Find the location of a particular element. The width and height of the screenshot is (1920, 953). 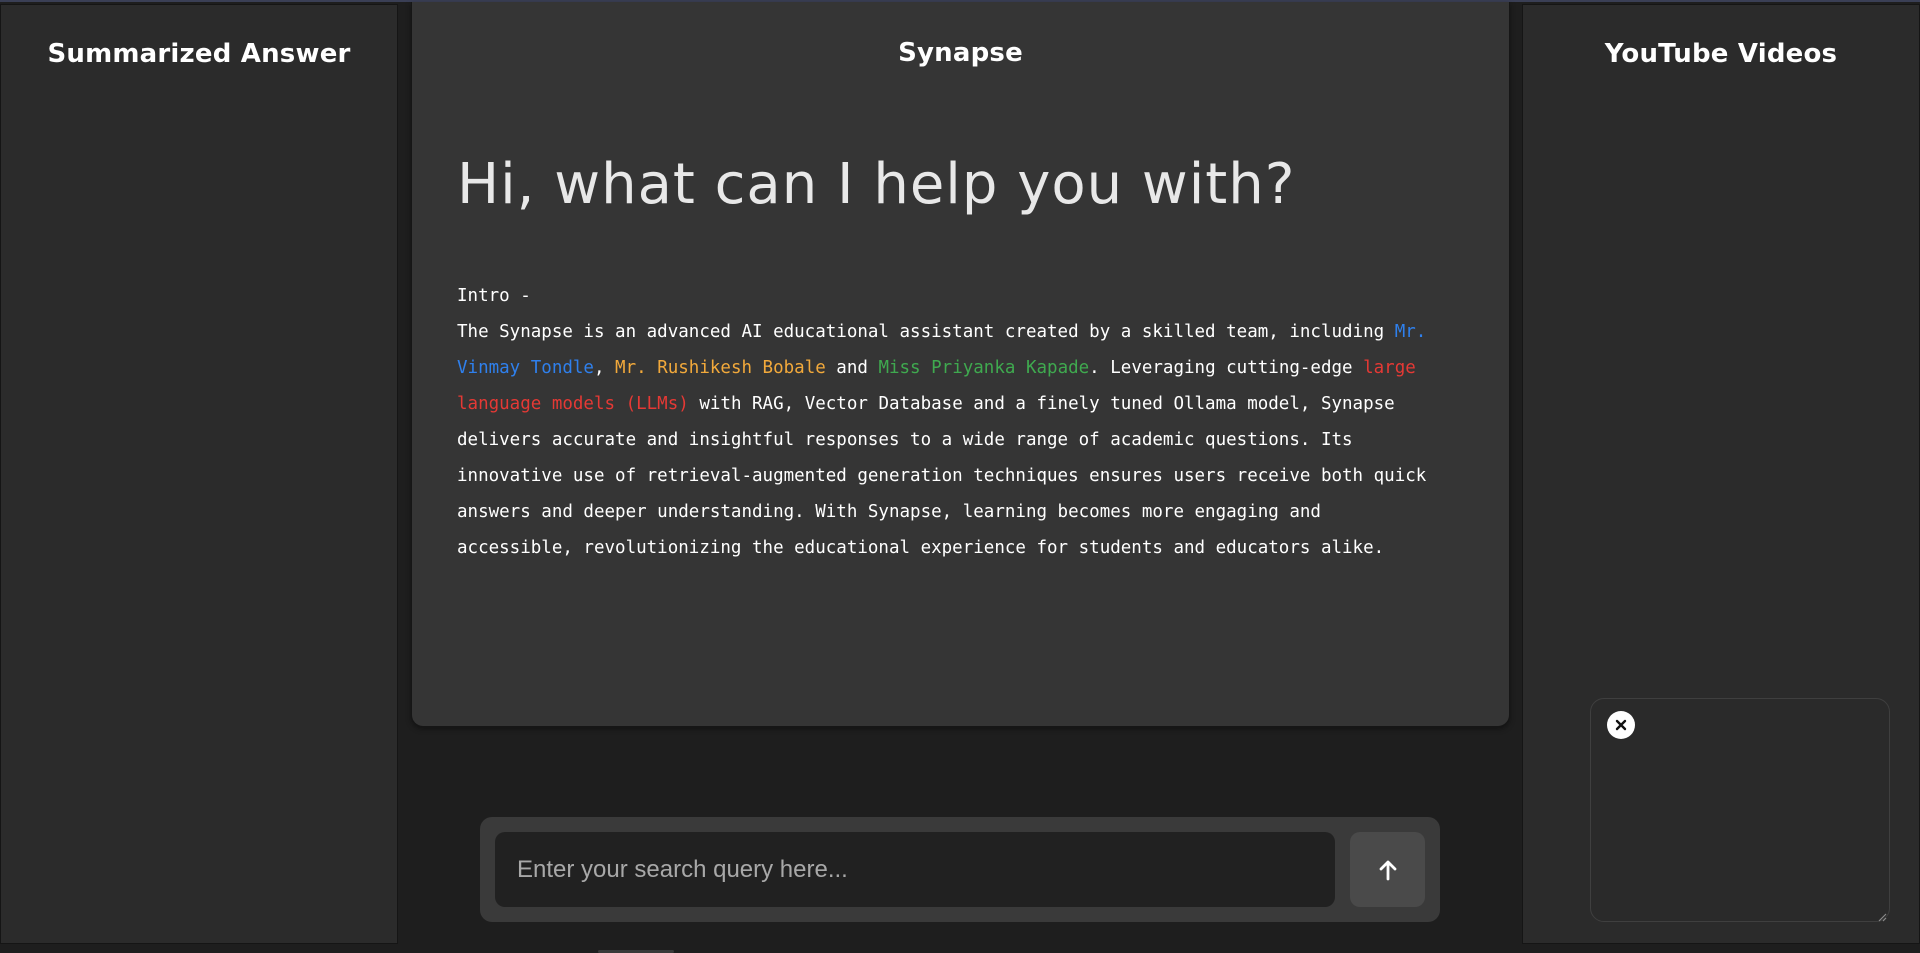

youtube-videos-title: YouTube Videos is located at coordinates (1721, 54).